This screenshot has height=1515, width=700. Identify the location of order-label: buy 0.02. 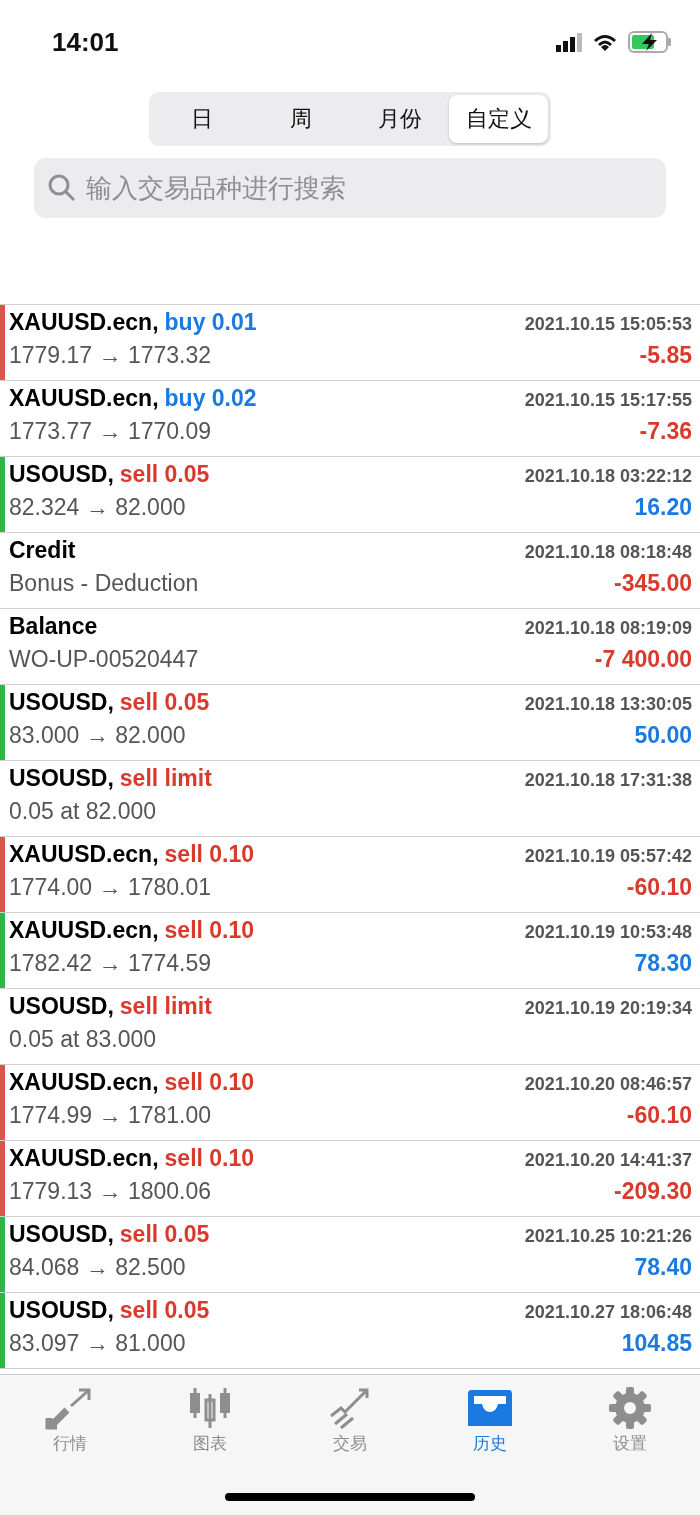
(210, 398).